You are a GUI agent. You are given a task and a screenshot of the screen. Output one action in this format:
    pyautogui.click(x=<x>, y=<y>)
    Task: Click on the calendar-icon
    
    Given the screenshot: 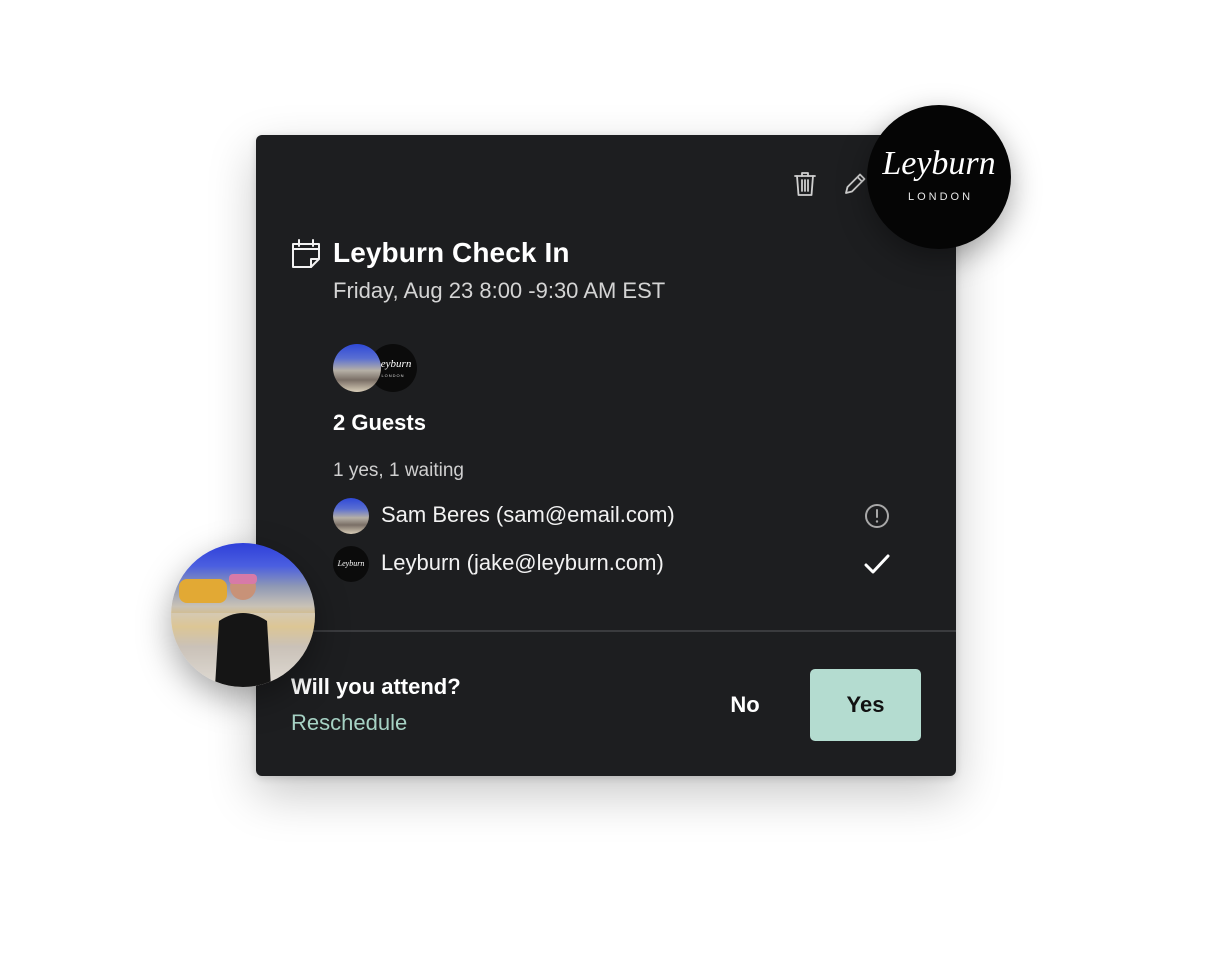 What is the action you would take?
    pyautogui.click(x=306, y=253)
    